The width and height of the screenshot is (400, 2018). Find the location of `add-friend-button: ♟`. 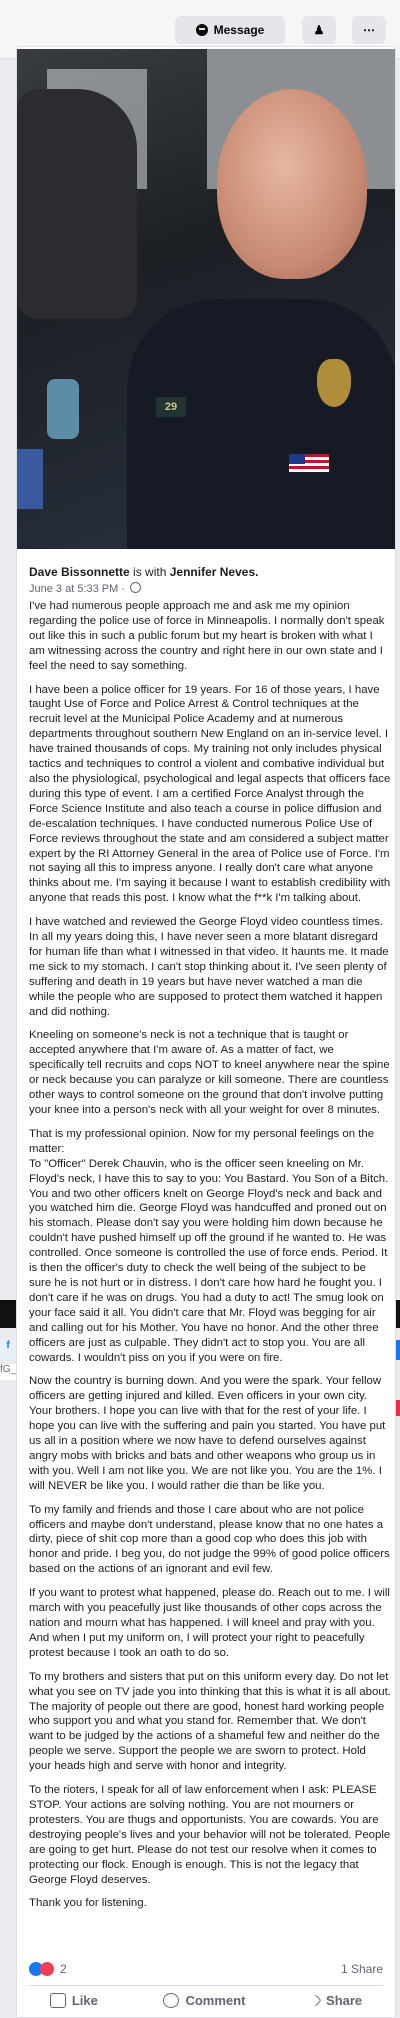

add-friend-button: ♟ is located at coordinates (319, 30).